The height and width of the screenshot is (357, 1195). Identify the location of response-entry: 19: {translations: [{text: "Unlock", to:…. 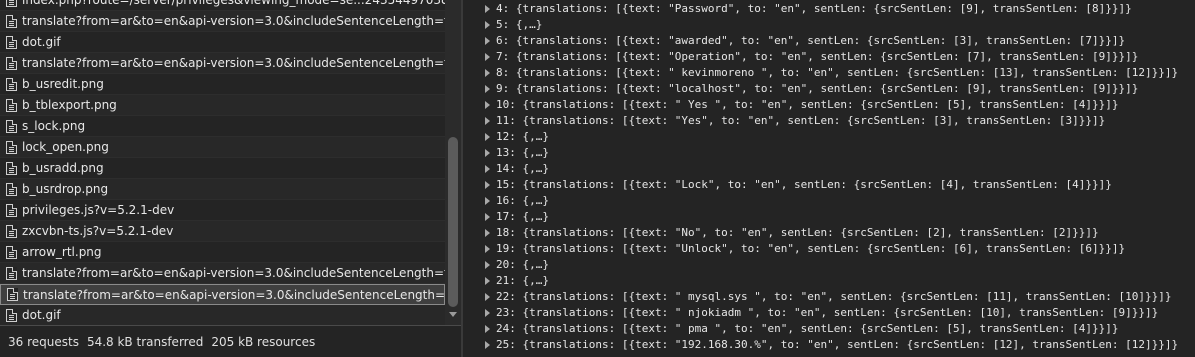
(831, 249).